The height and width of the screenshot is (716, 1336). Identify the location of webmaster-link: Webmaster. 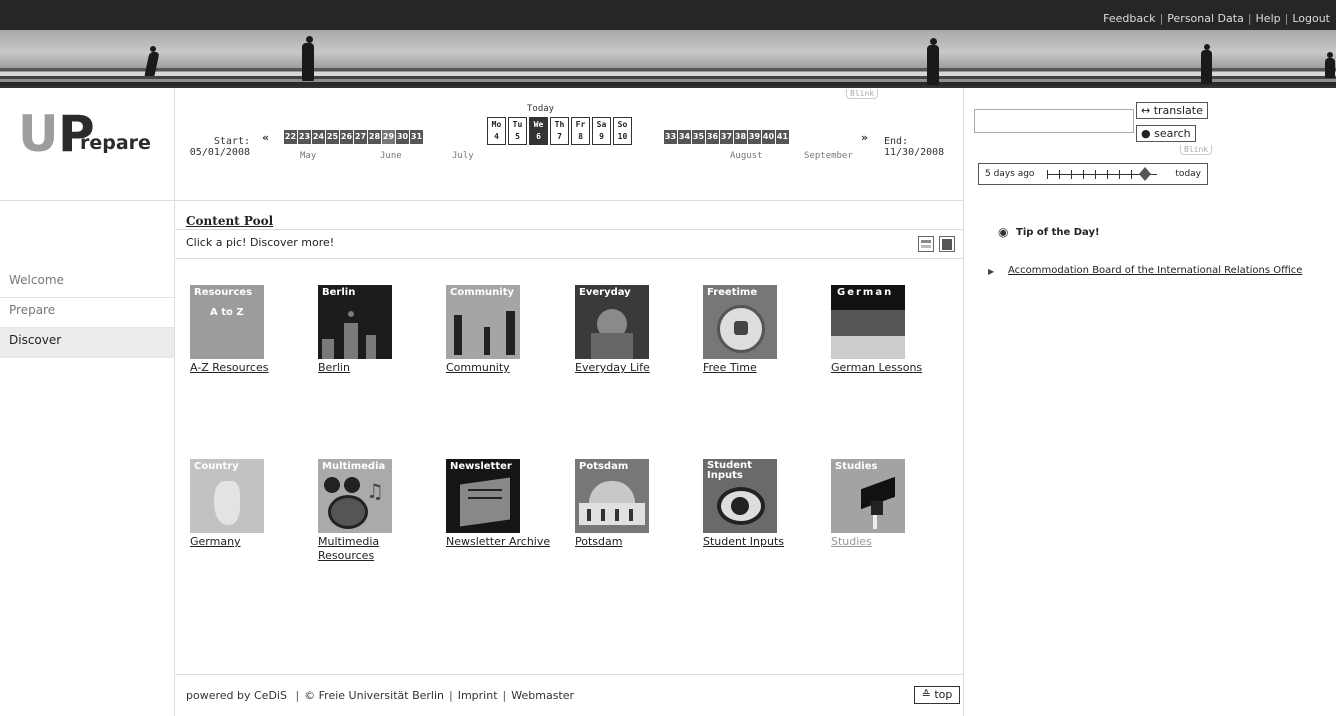
(542, 695).